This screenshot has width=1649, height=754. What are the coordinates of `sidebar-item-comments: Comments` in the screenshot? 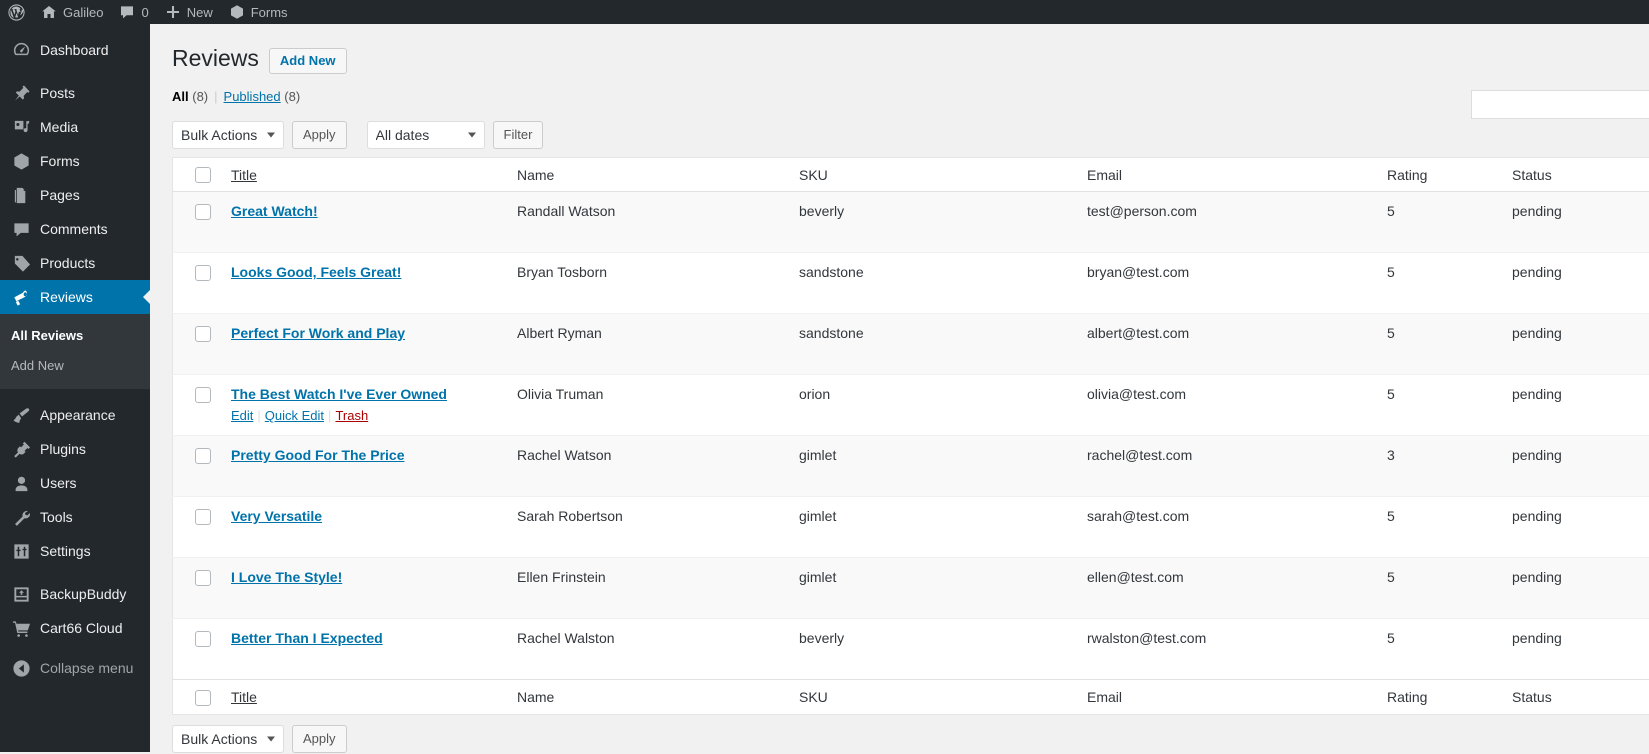 It's located at (75, 229).